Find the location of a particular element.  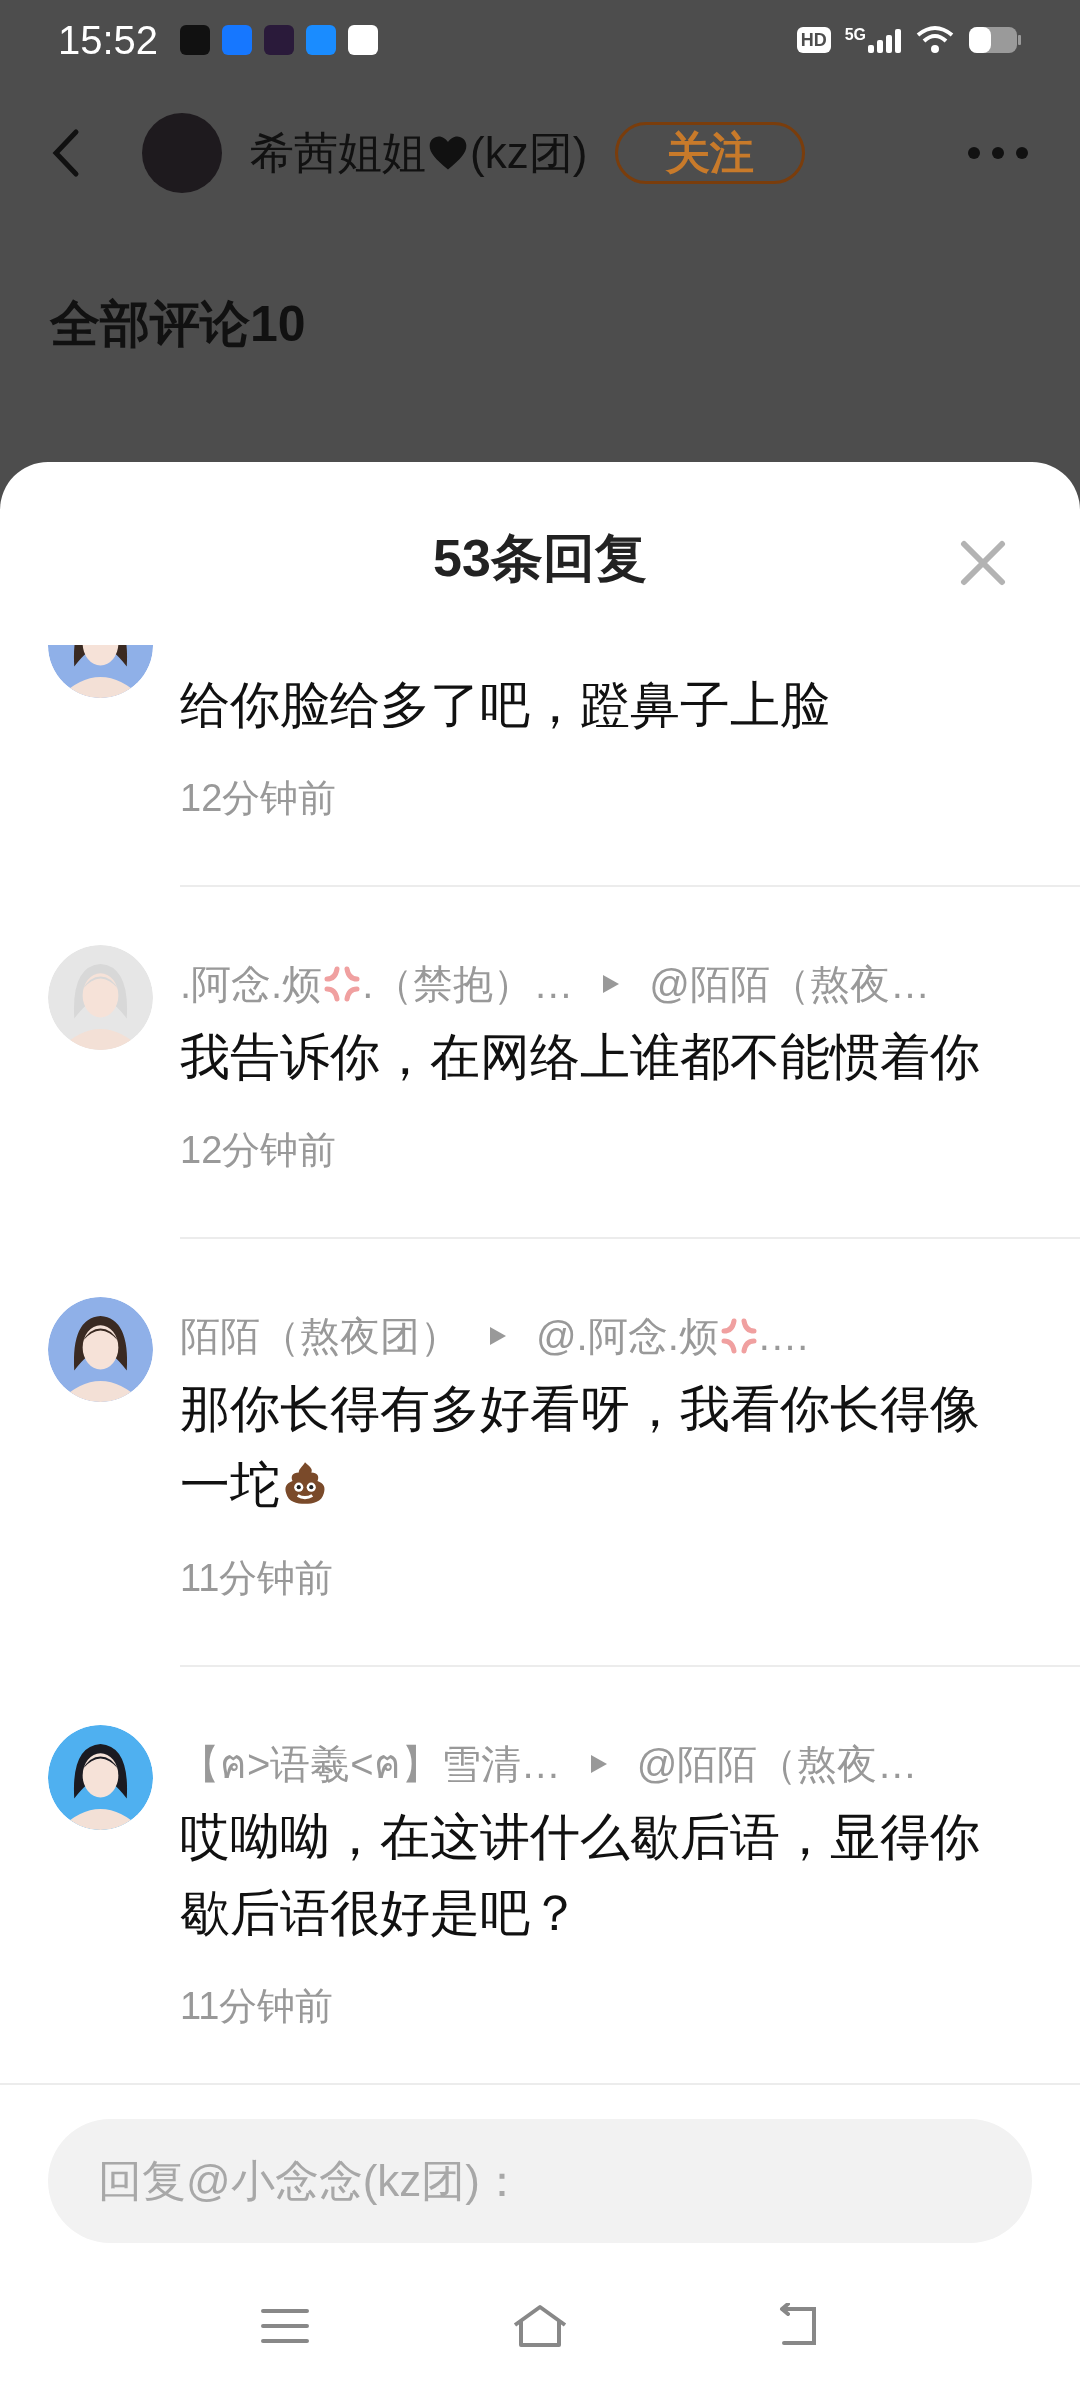

signal-icon is located at coordinates (885, 40).